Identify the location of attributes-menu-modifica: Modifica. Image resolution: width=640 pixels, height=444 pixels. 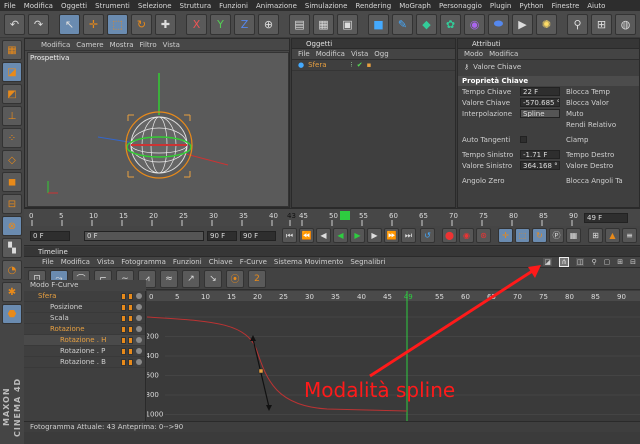
(503, 54).